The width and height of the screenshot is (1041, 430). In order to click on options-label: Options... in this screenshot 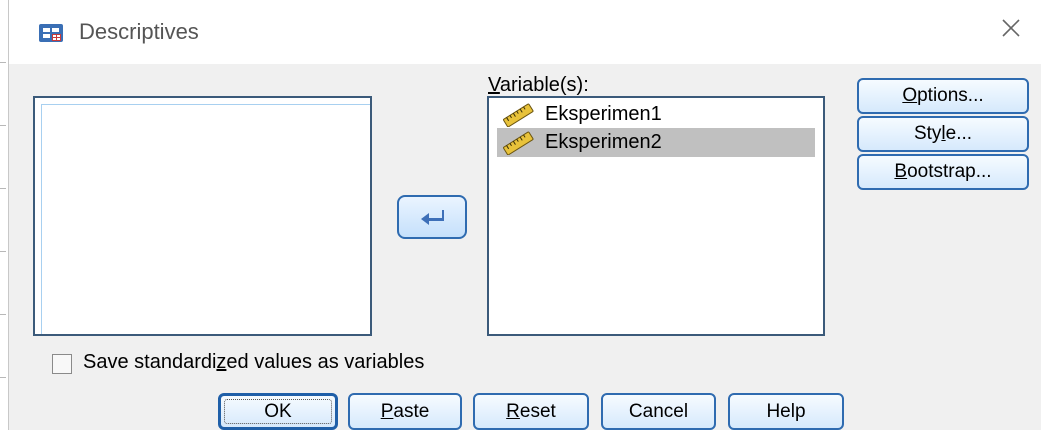, I will do `click(943, 95)`.